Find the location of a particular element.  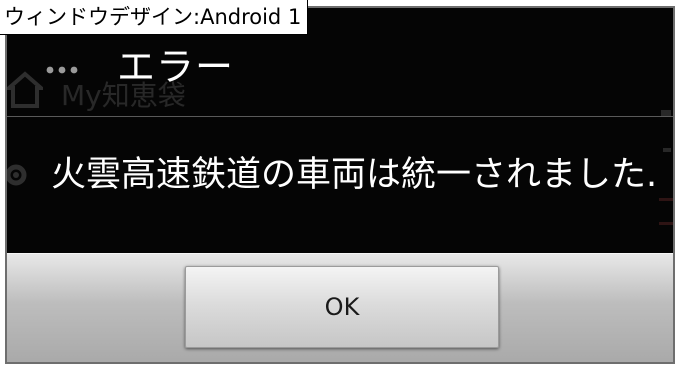

background-right-edge is located at coordinates (666, 167).